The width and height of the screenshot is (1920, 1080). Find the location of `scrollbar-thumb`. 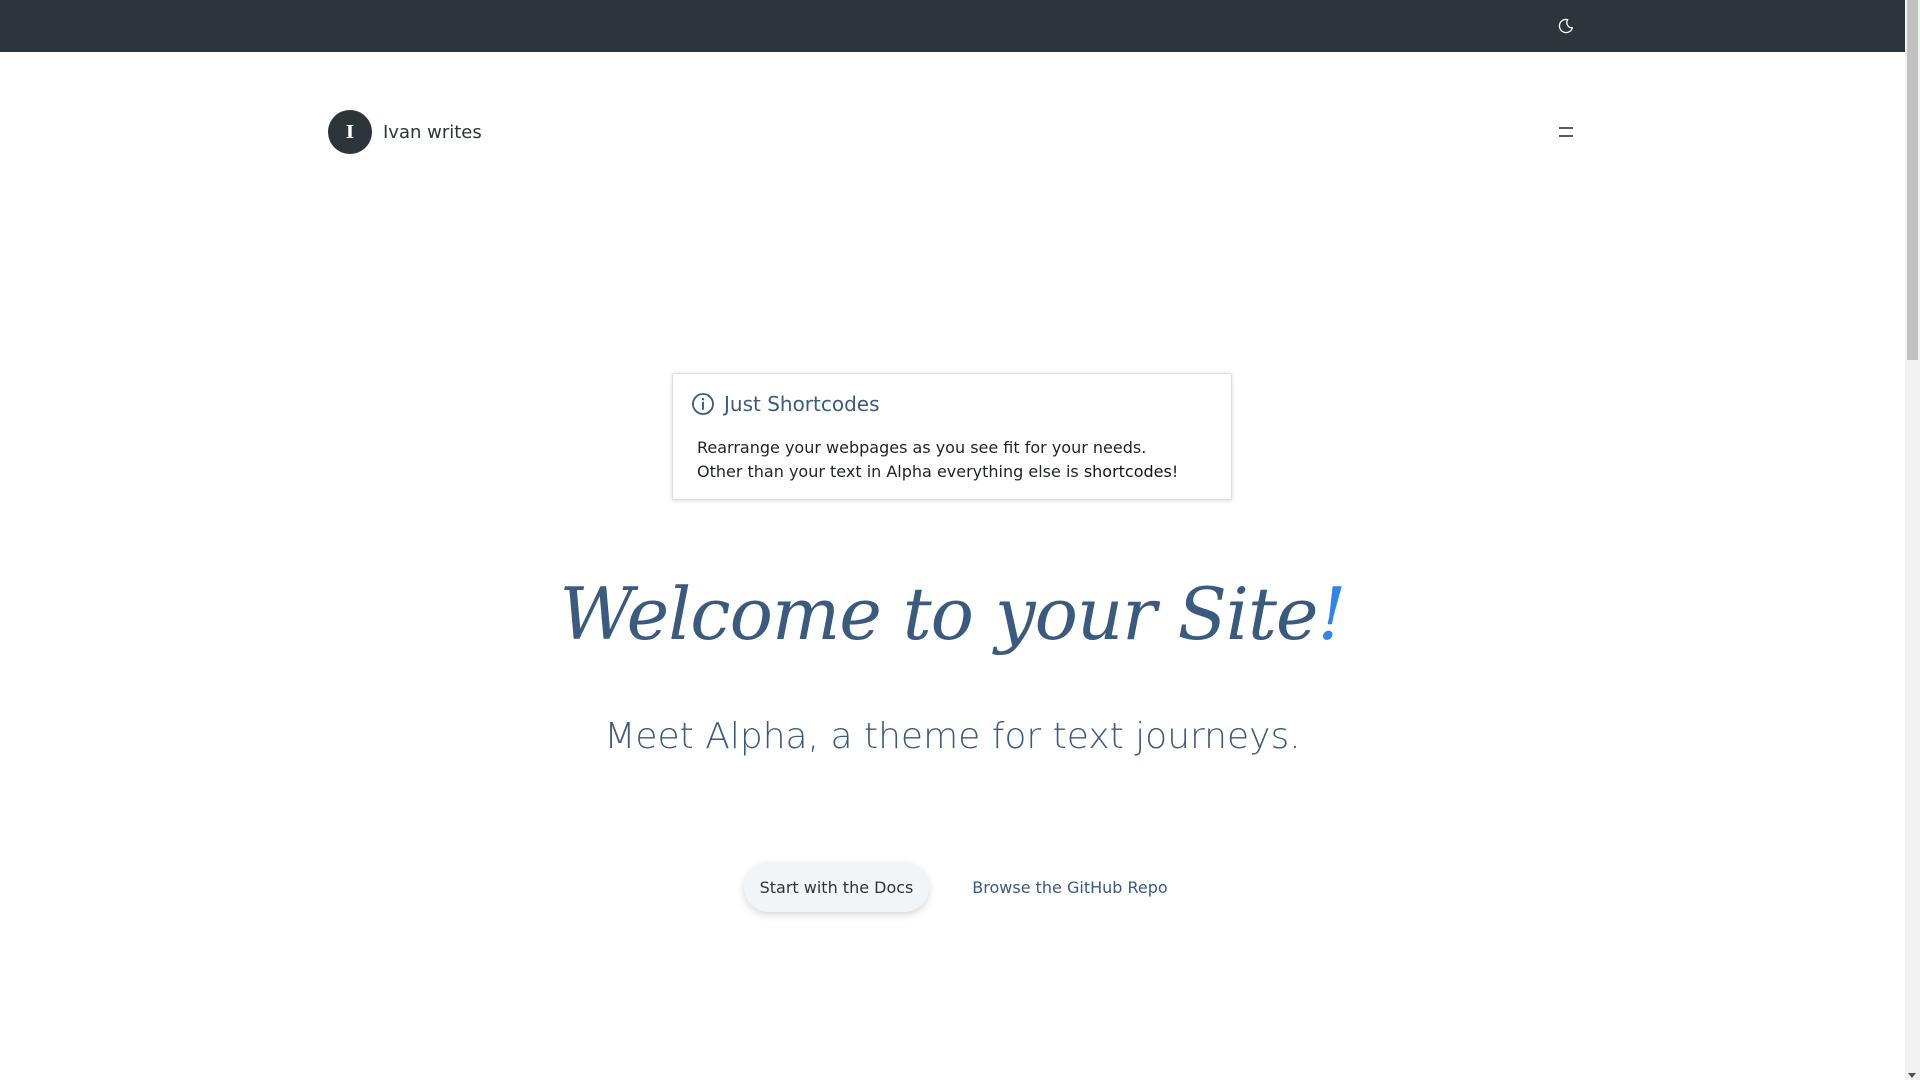

scrollbar-thumb is located at coordinates (1912, 180).